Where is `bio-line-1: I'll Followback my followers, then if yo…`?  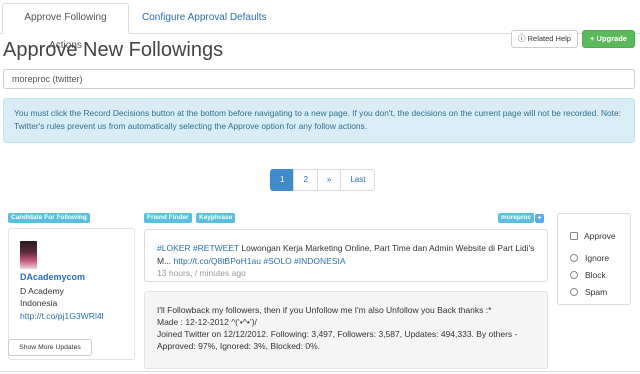 bio-line-1: I'll Followback my followers, then if yo… is located at coordinates (324, 310).